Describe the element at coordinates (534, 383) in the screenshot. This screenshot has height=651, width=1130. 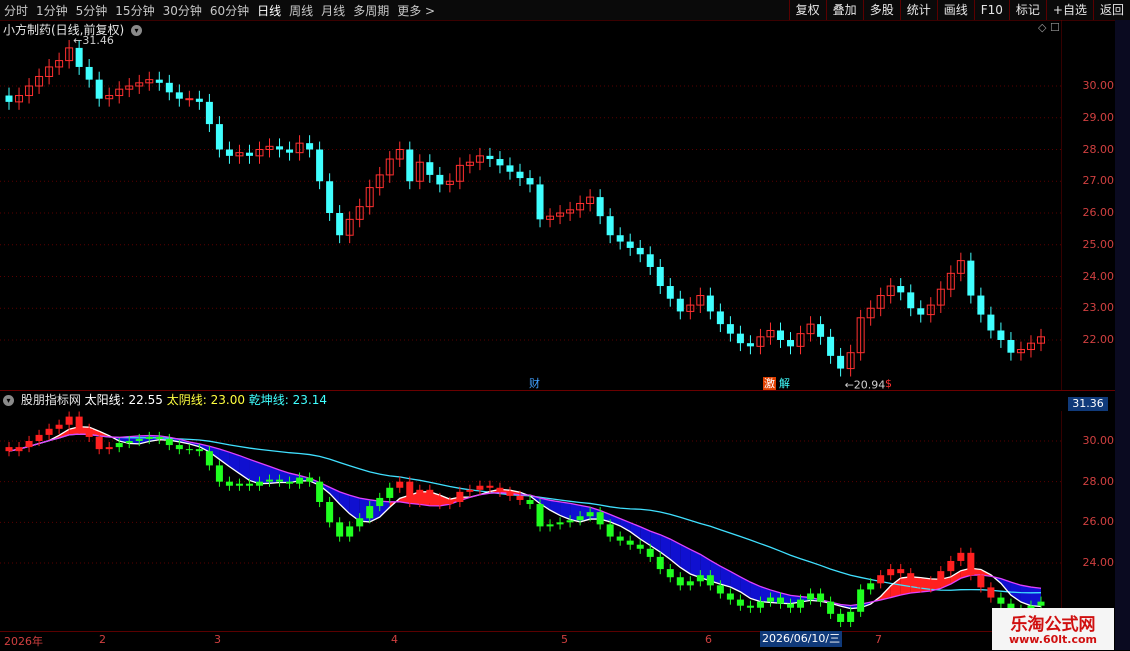
I see `event-finance-icon: 财` at that location.